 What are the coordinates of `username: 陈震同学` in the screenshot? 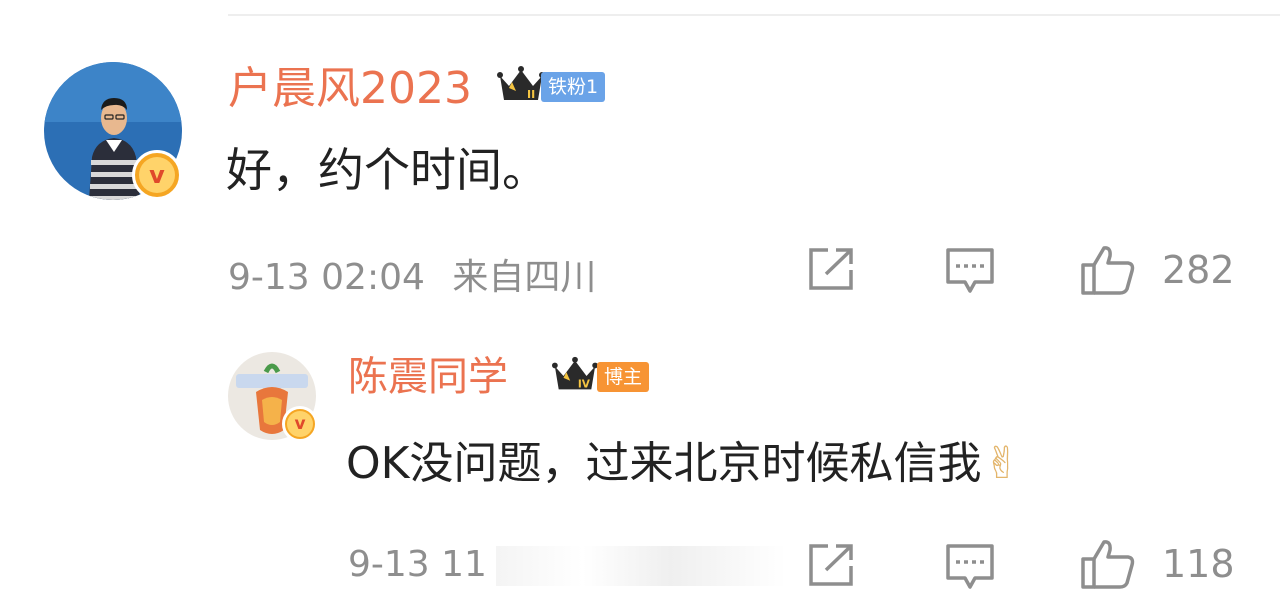 It's located at (428, 377).